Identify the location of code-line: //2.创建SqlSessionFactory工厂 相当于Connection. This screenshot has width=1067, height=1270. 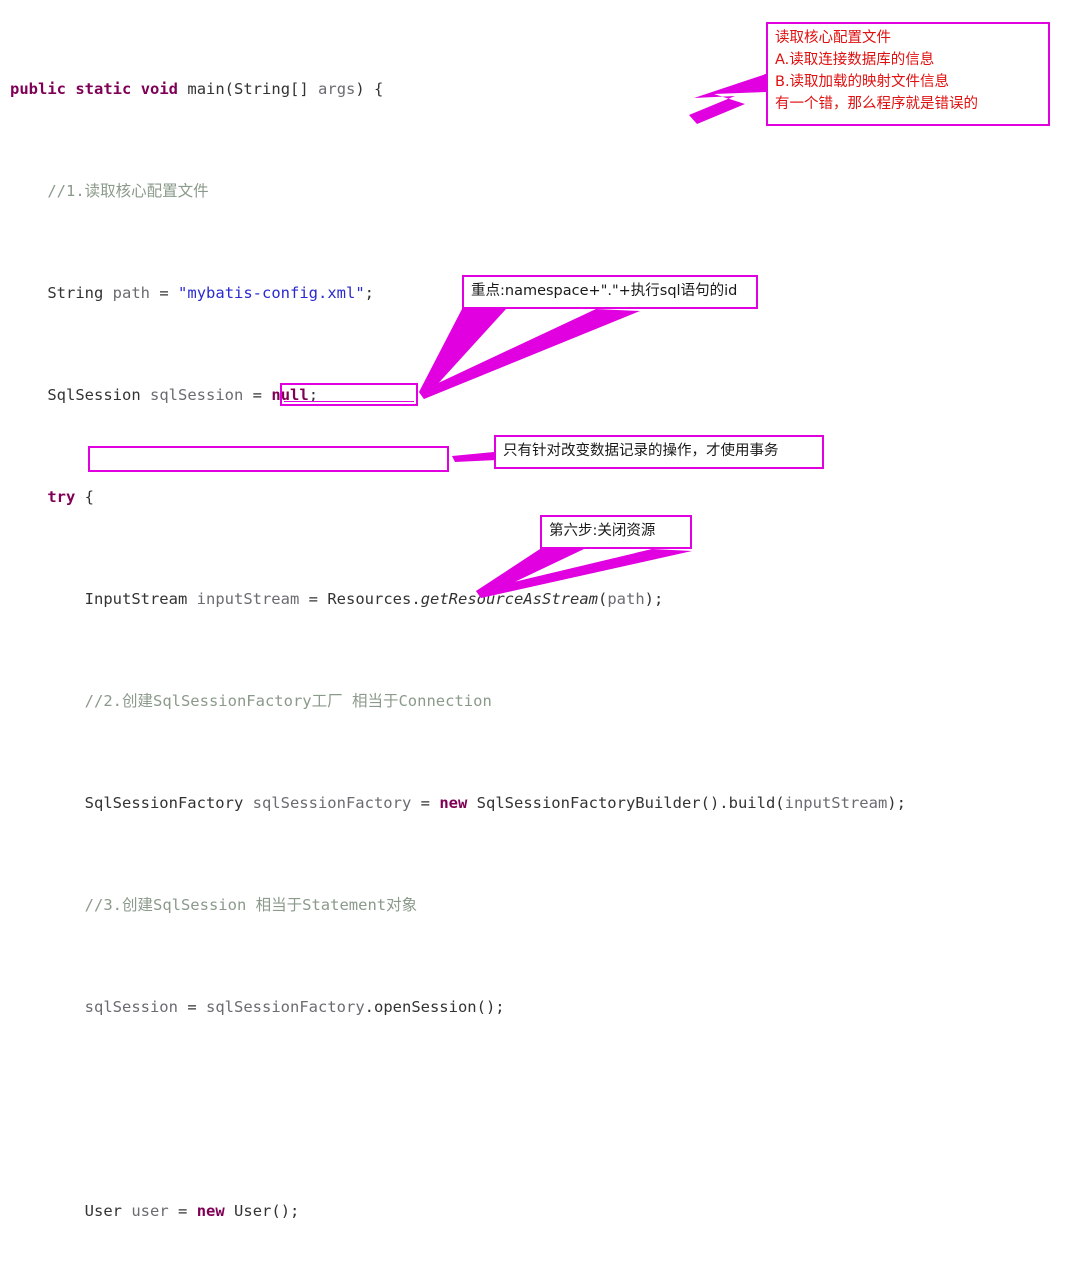
(533, 702).